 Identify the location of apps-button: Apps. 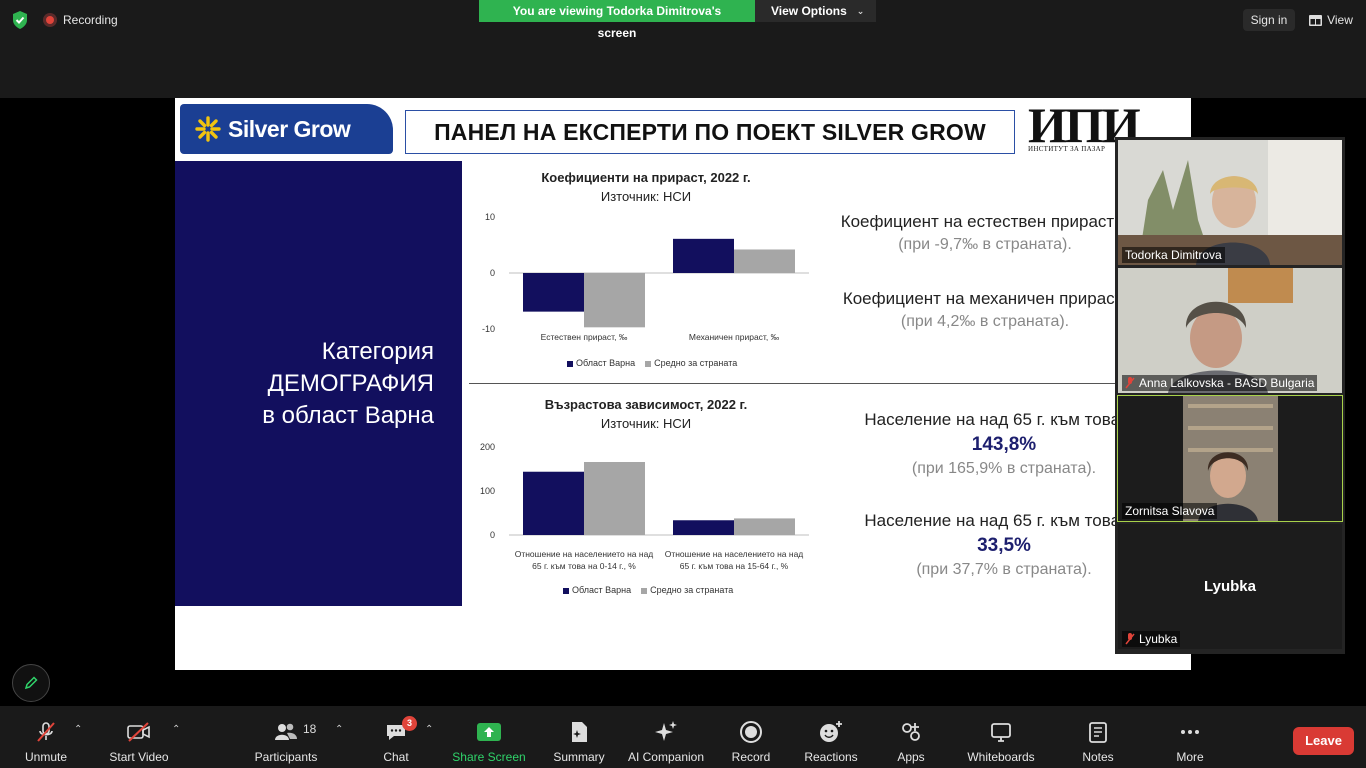
(911, 737).